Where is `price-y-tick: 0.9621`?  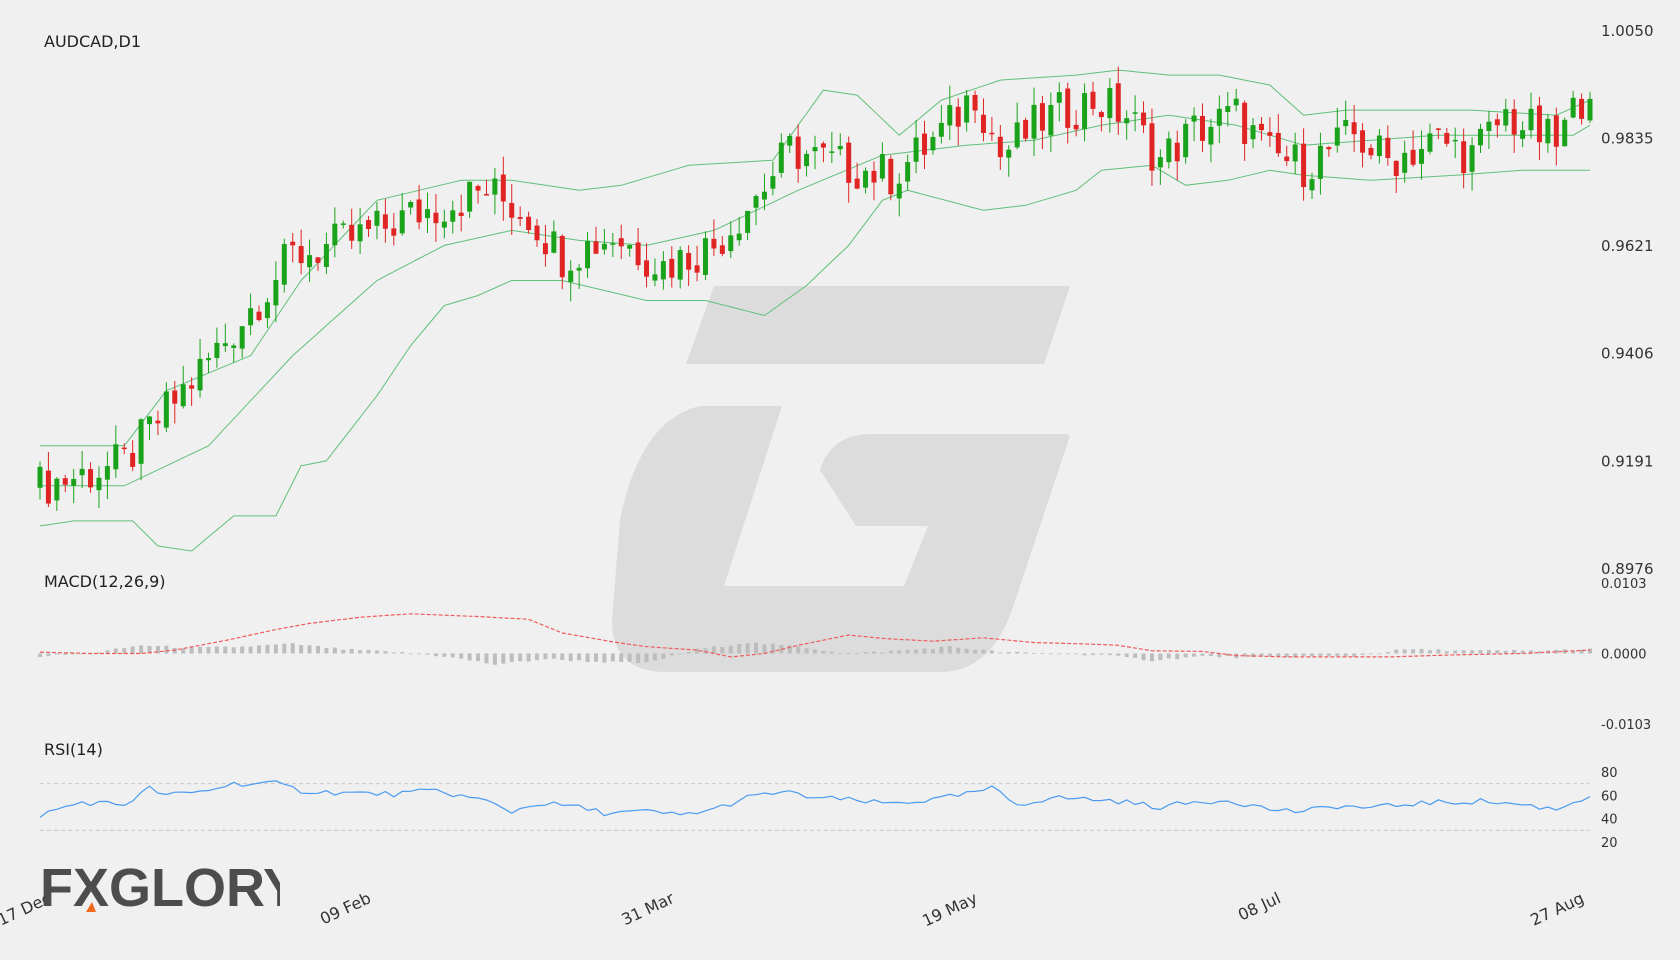 price-y-tick: 0.9621 is located at coordinates (1627, 246).